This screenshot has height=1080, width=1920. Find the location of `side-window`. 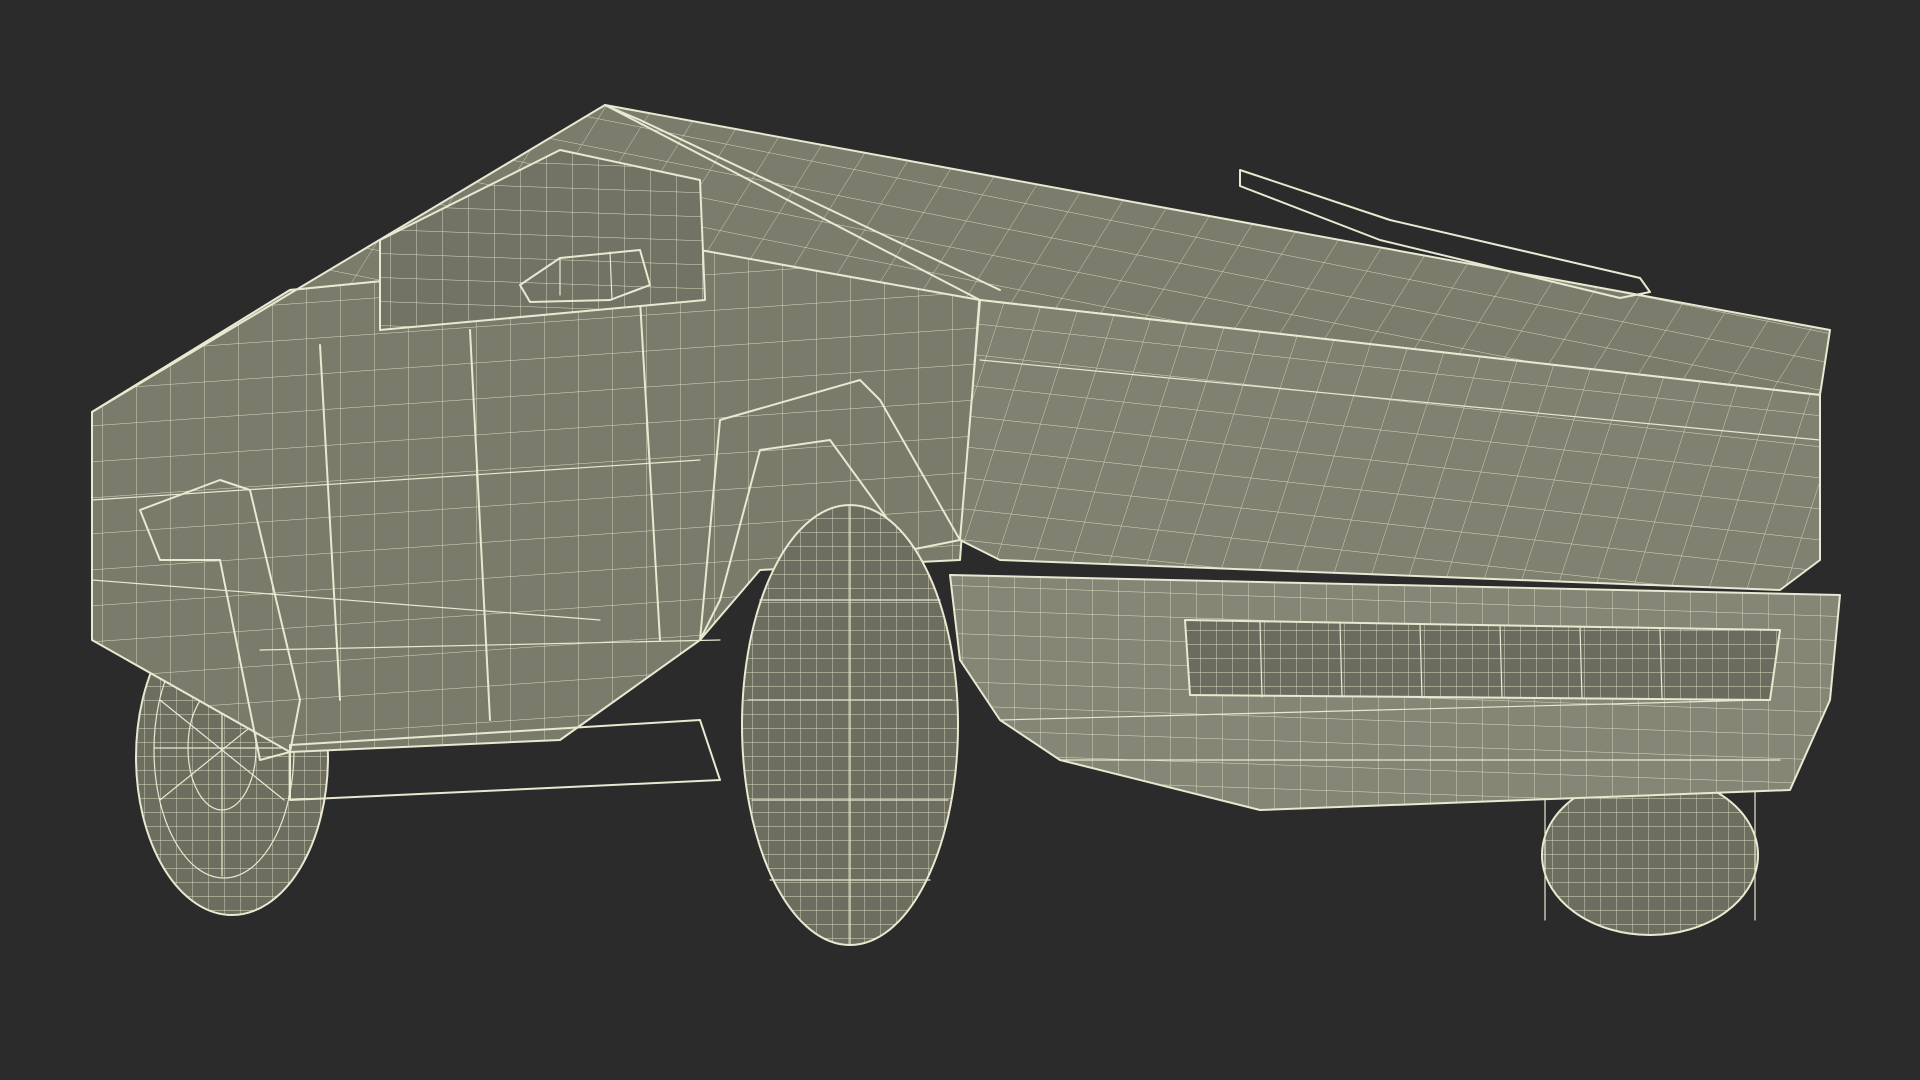

side-window is located at coordinates (542, 240).